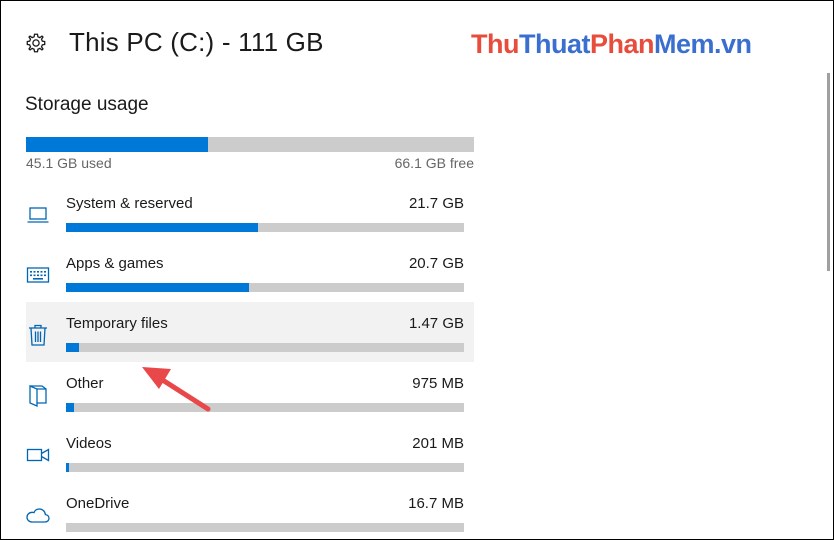  I want to click on used-space-label: 45.1 GB used, so click(69, 163).